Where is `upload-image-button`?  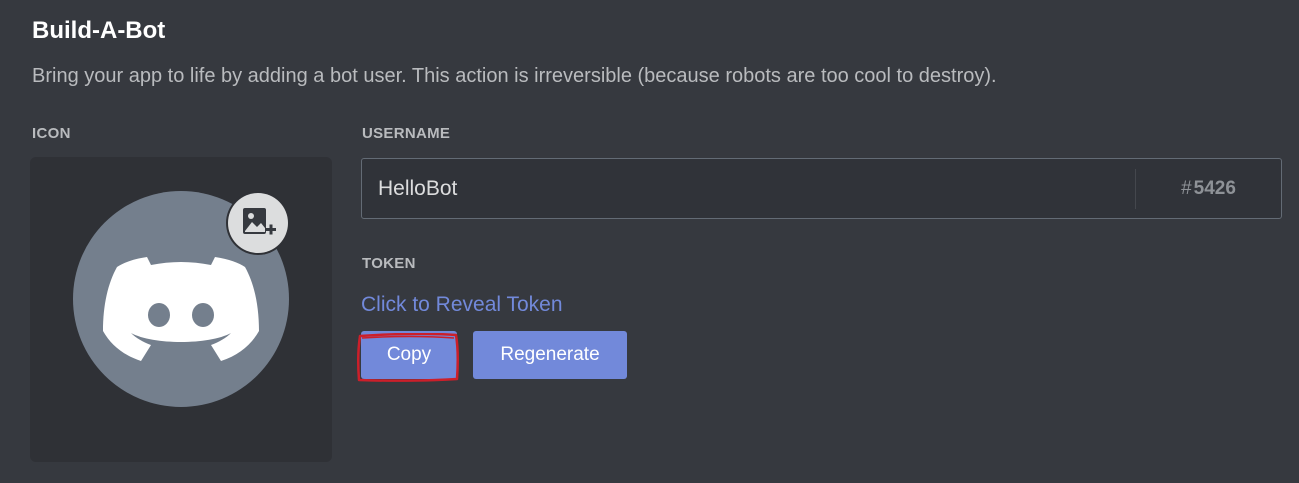 upload-image-button is located at coordinates (258, 223).